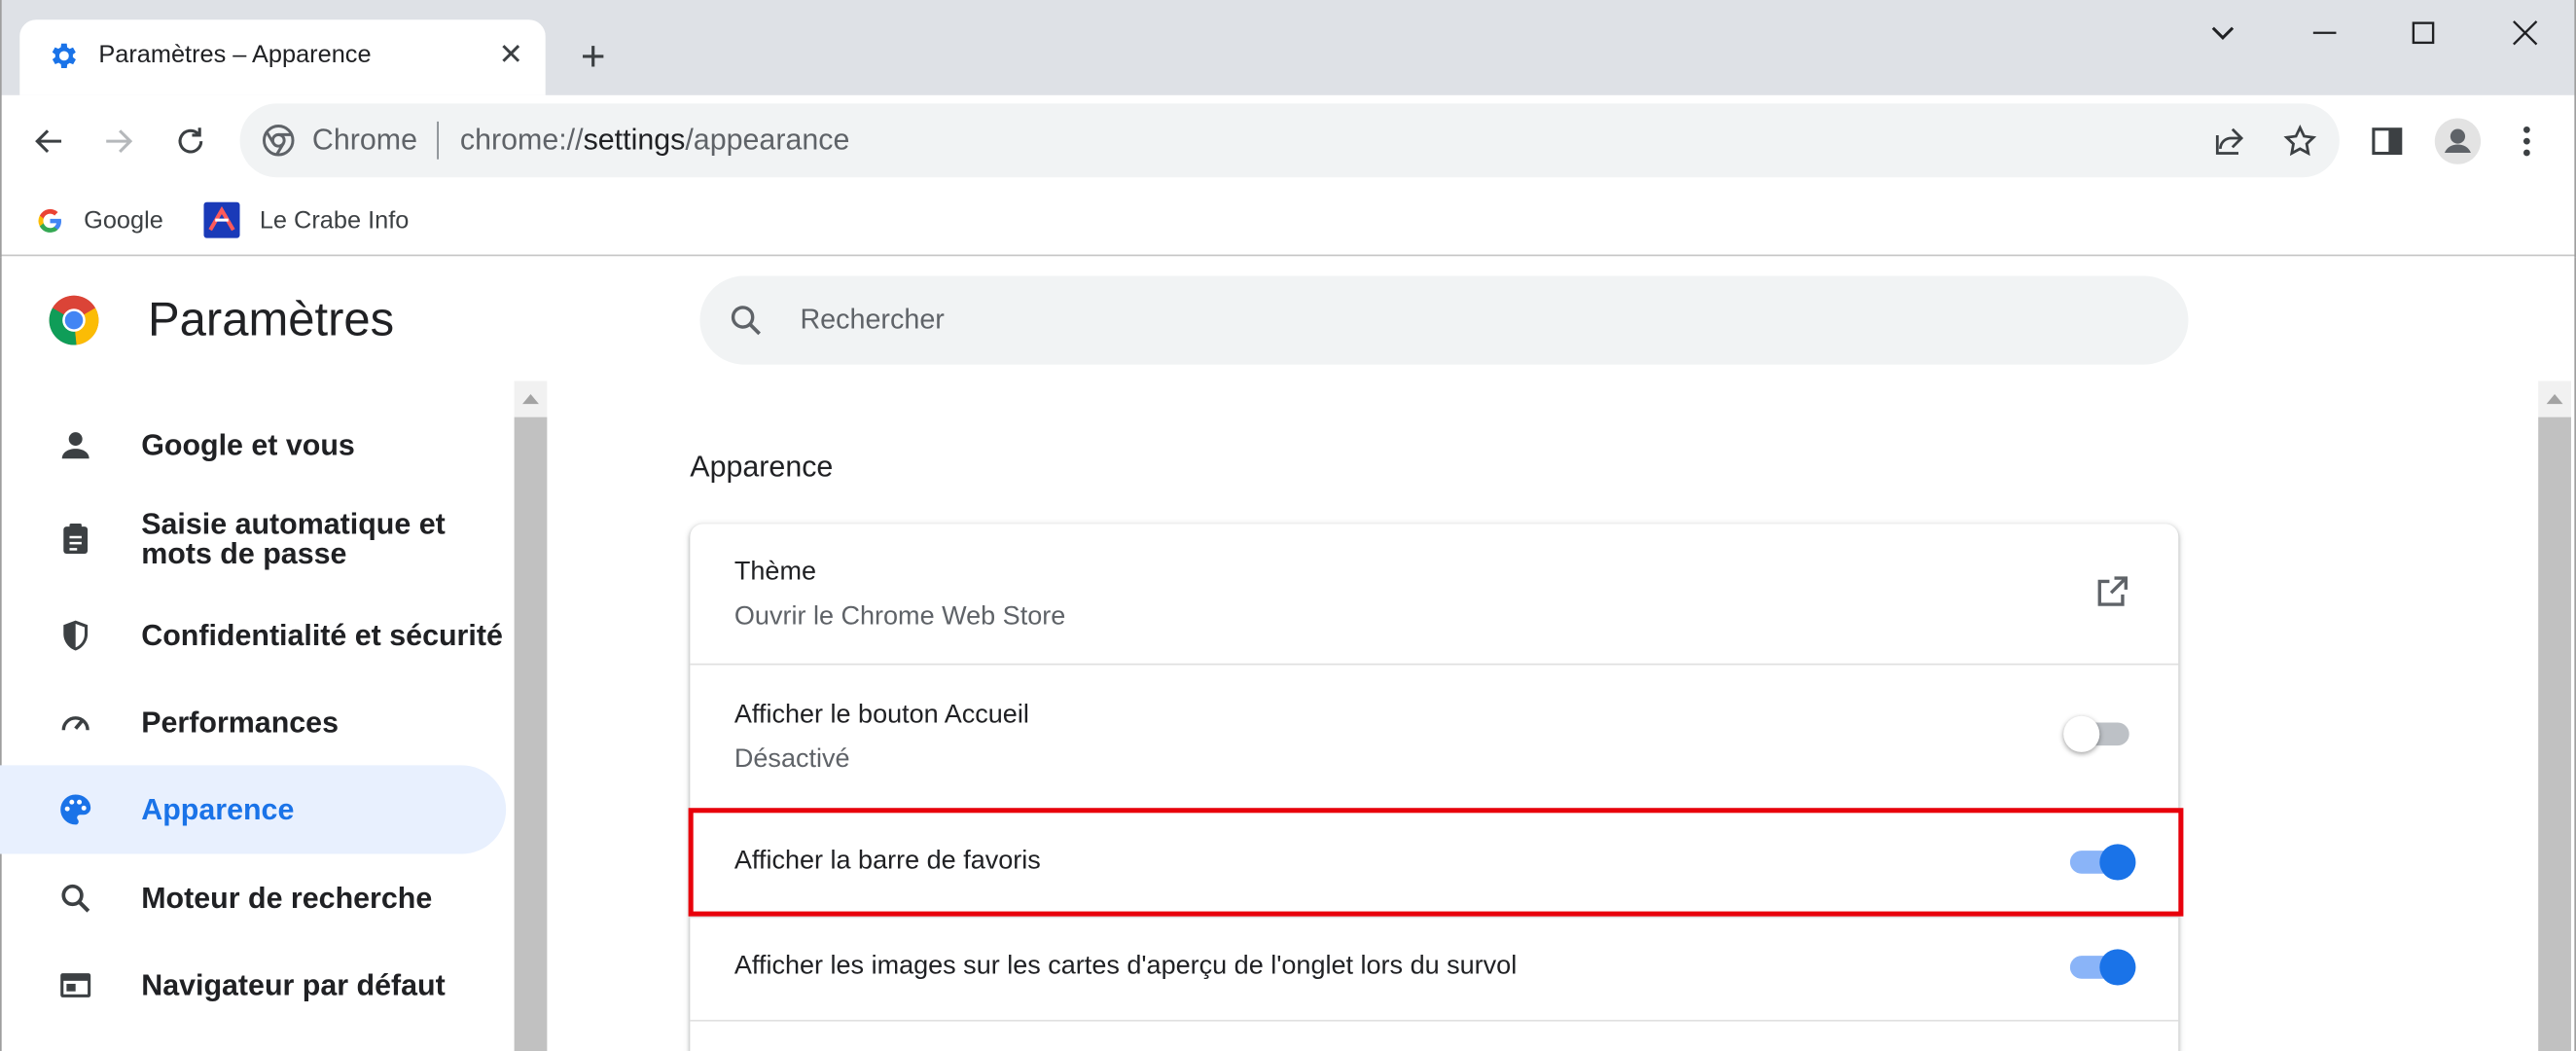 The width and height of the screenshot is (2576, 1051). I want to click on clipboard-icon, so click(75, 539).